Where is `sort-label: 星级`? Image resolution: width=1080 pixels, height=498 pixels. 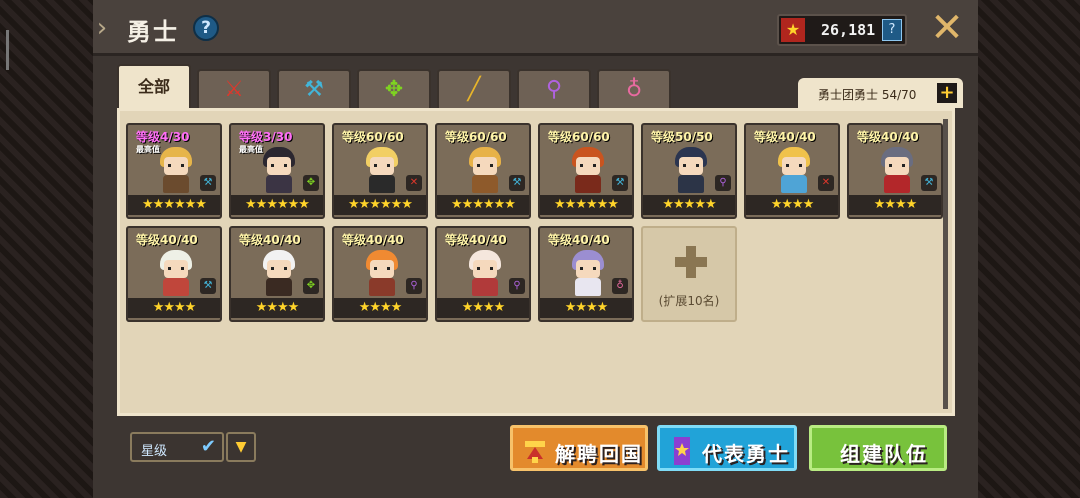
sort-label: 星级 is located at coordinates (154, 451).